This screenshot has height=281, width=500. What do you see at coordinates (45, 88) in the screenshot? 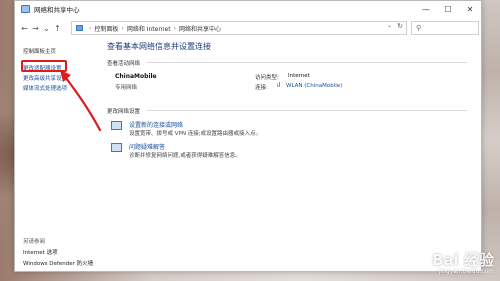
I see `sidebar-item-media-streaming: 媒体流式处理选项` at bounding box center [45, 88].